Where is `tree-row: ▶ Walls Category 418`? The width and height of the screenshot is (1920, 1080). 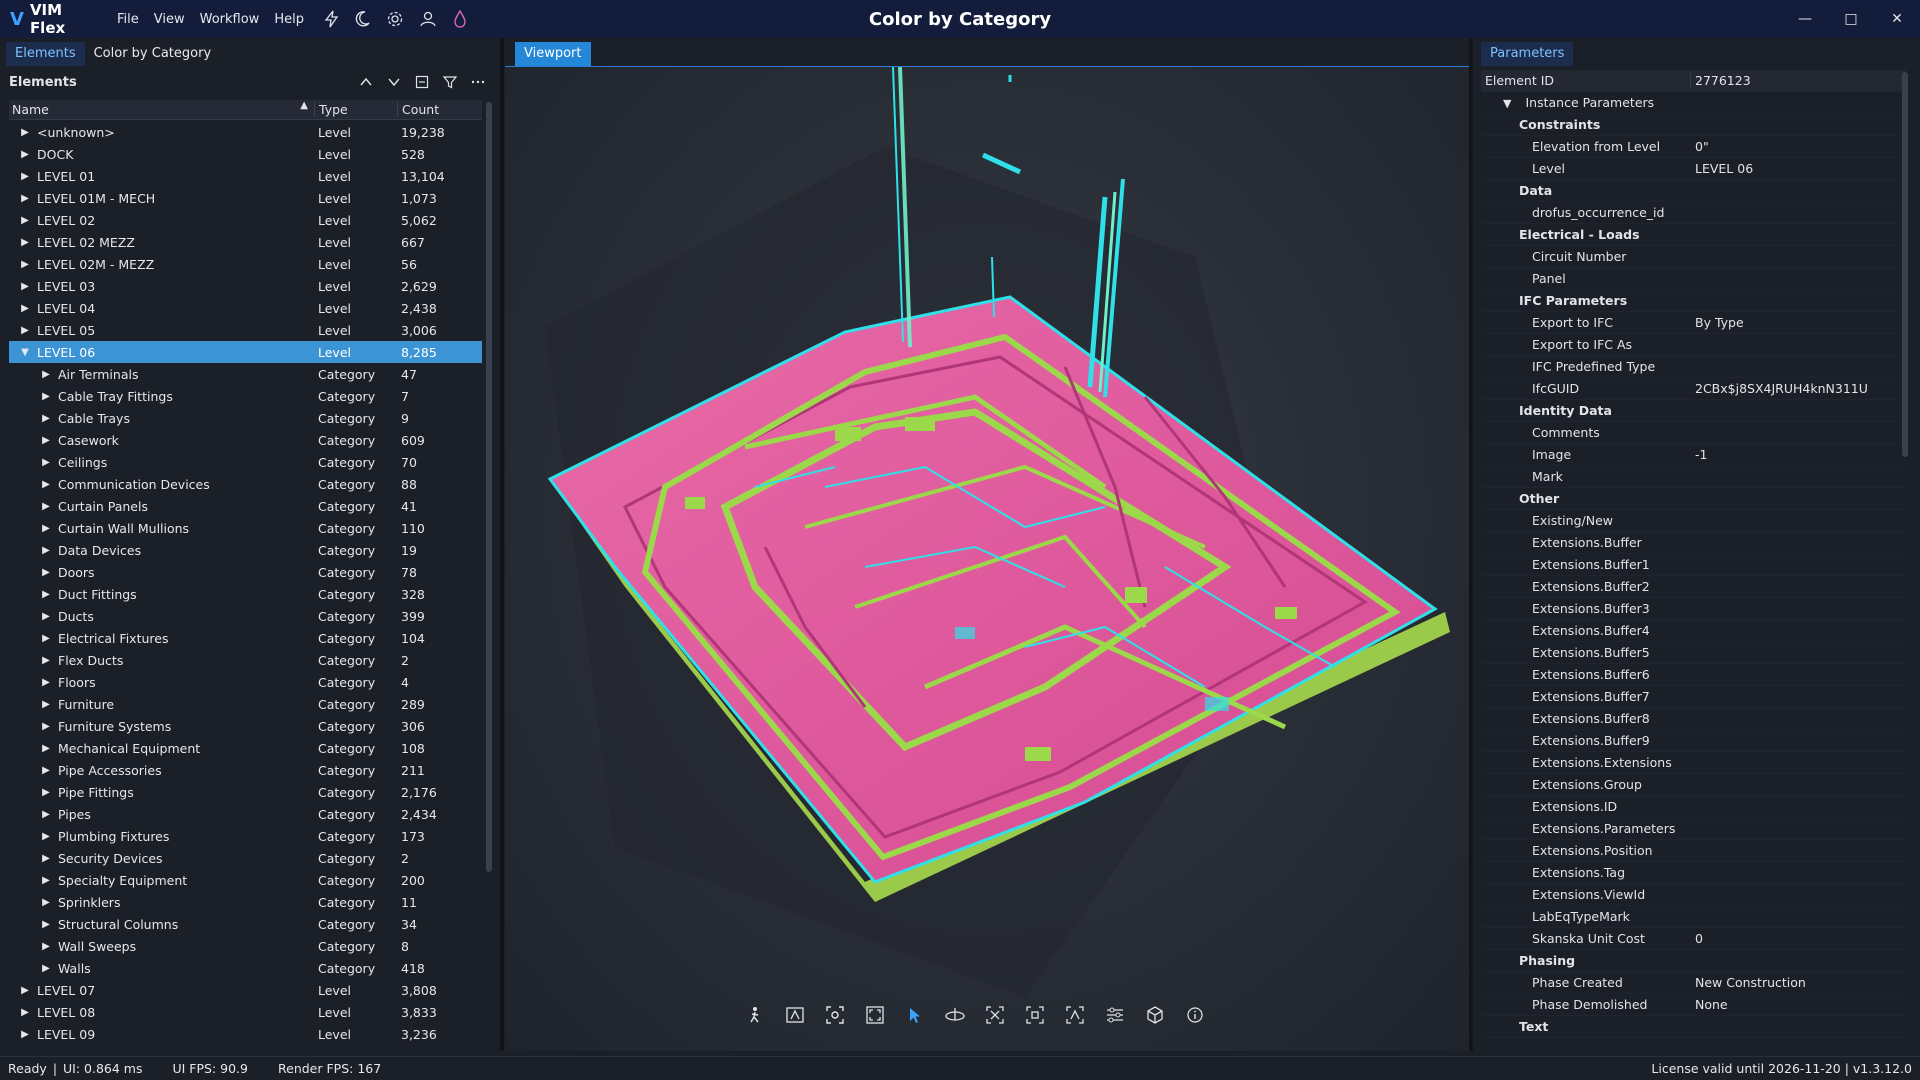
tree-row: ▶ Walls Category 418 is located at coordinates (245, 968).